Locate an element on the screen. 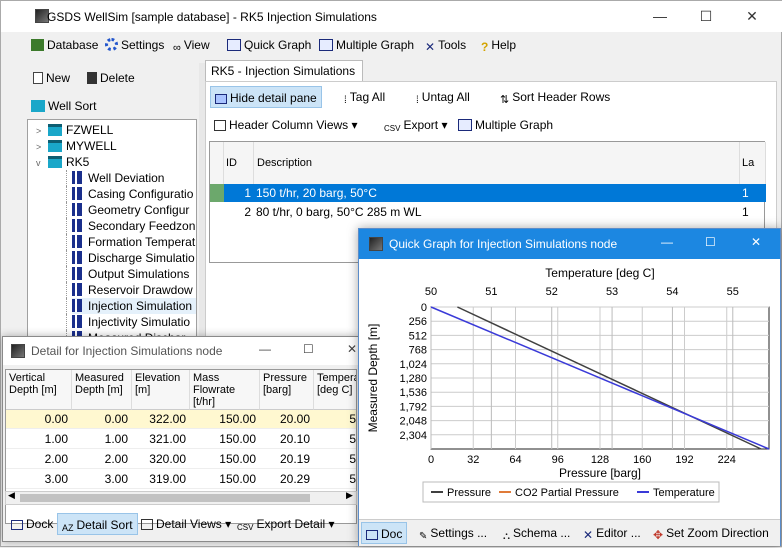 This screenshot has width=782, height=548. column-header: Vertical Depth [m] is located at coordinates (39, 390).